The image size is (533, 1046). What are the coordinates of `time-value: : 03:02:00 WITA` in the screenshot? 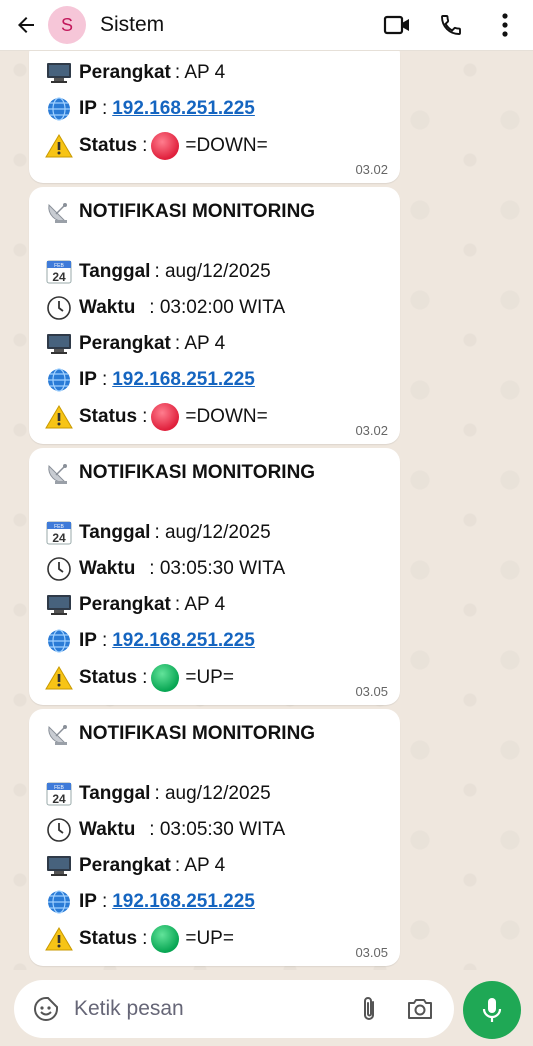 It's located at (217, 307).